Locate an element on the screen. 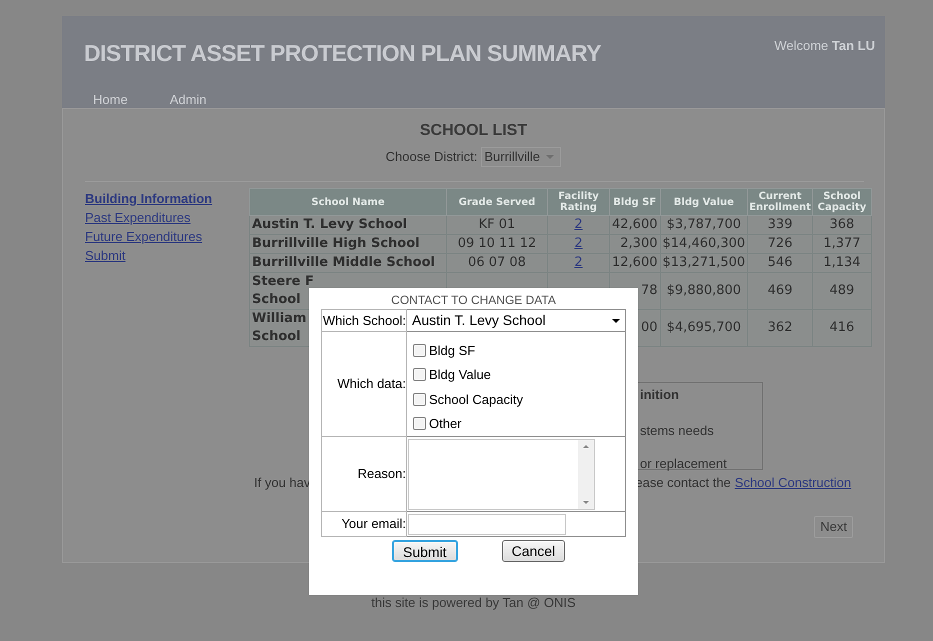 Image resolution: width=933 pixels, height=641 pixels. table-cell: $4,695,700 is located at coordinates (704, 327).